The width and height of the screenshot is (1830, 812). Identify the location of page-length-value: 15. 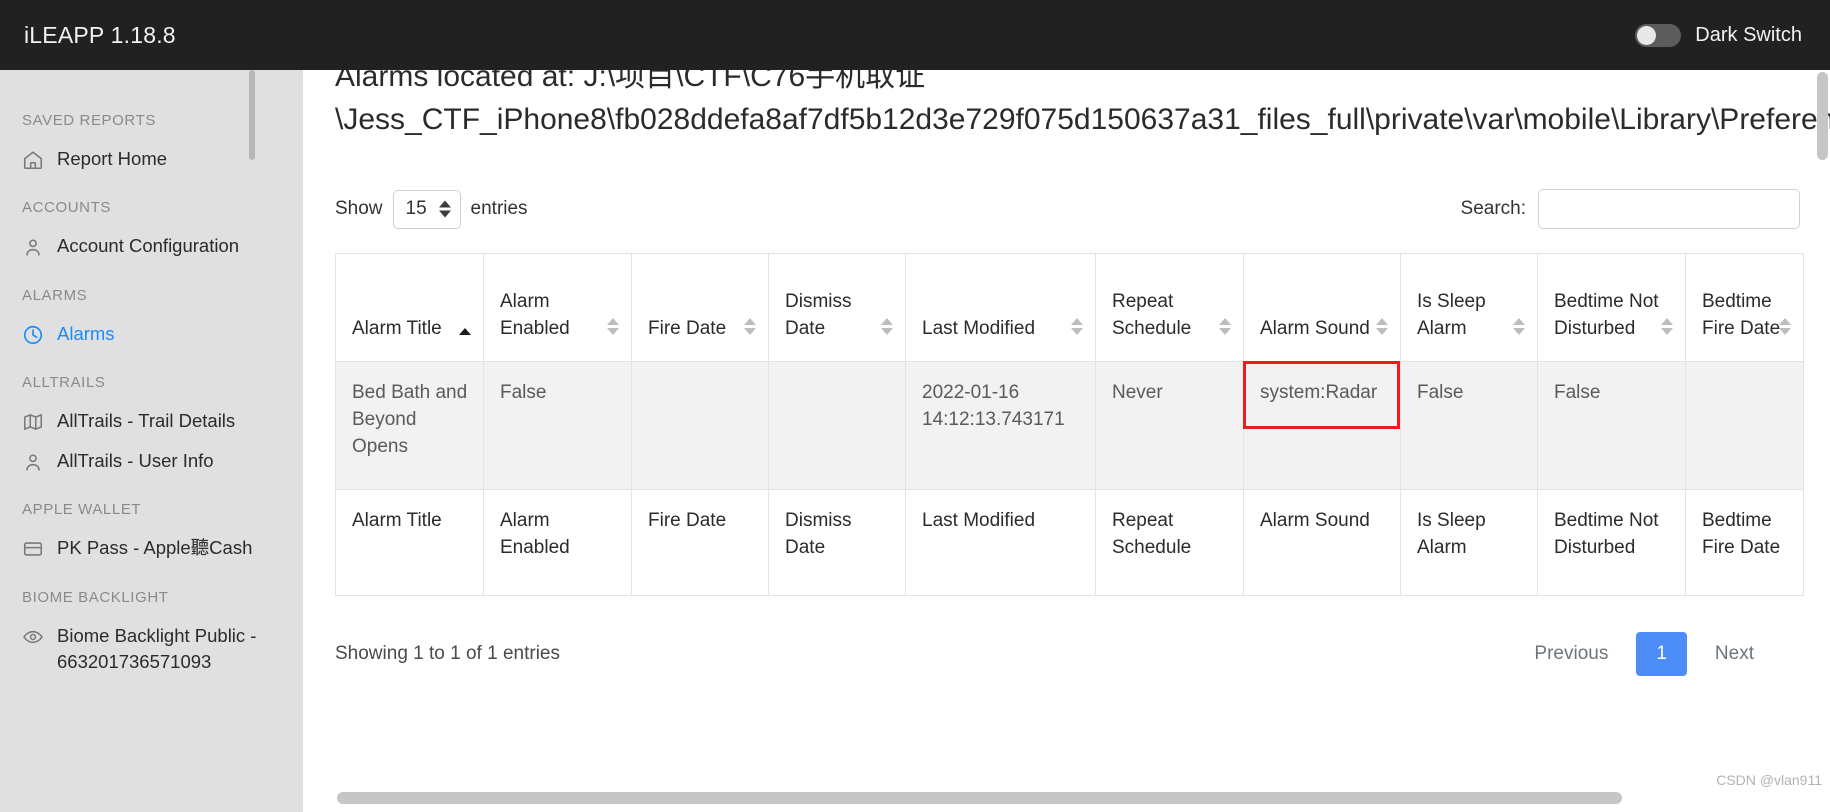
(416, 209).